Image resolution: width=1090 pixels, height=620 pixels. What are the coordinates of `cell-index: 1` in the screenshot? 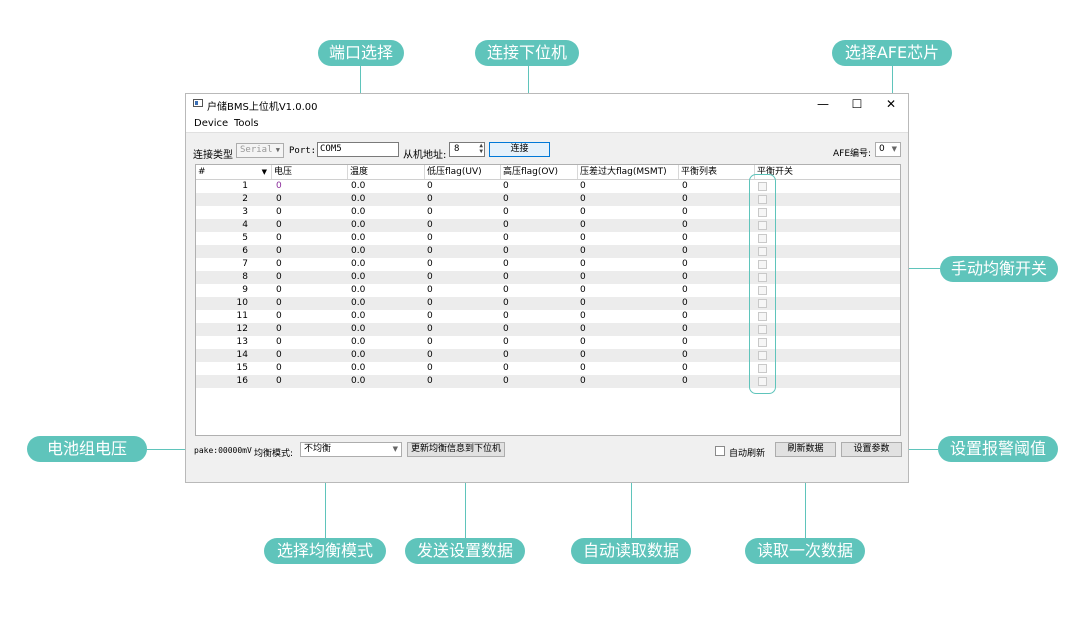 It's located at (245, 186).